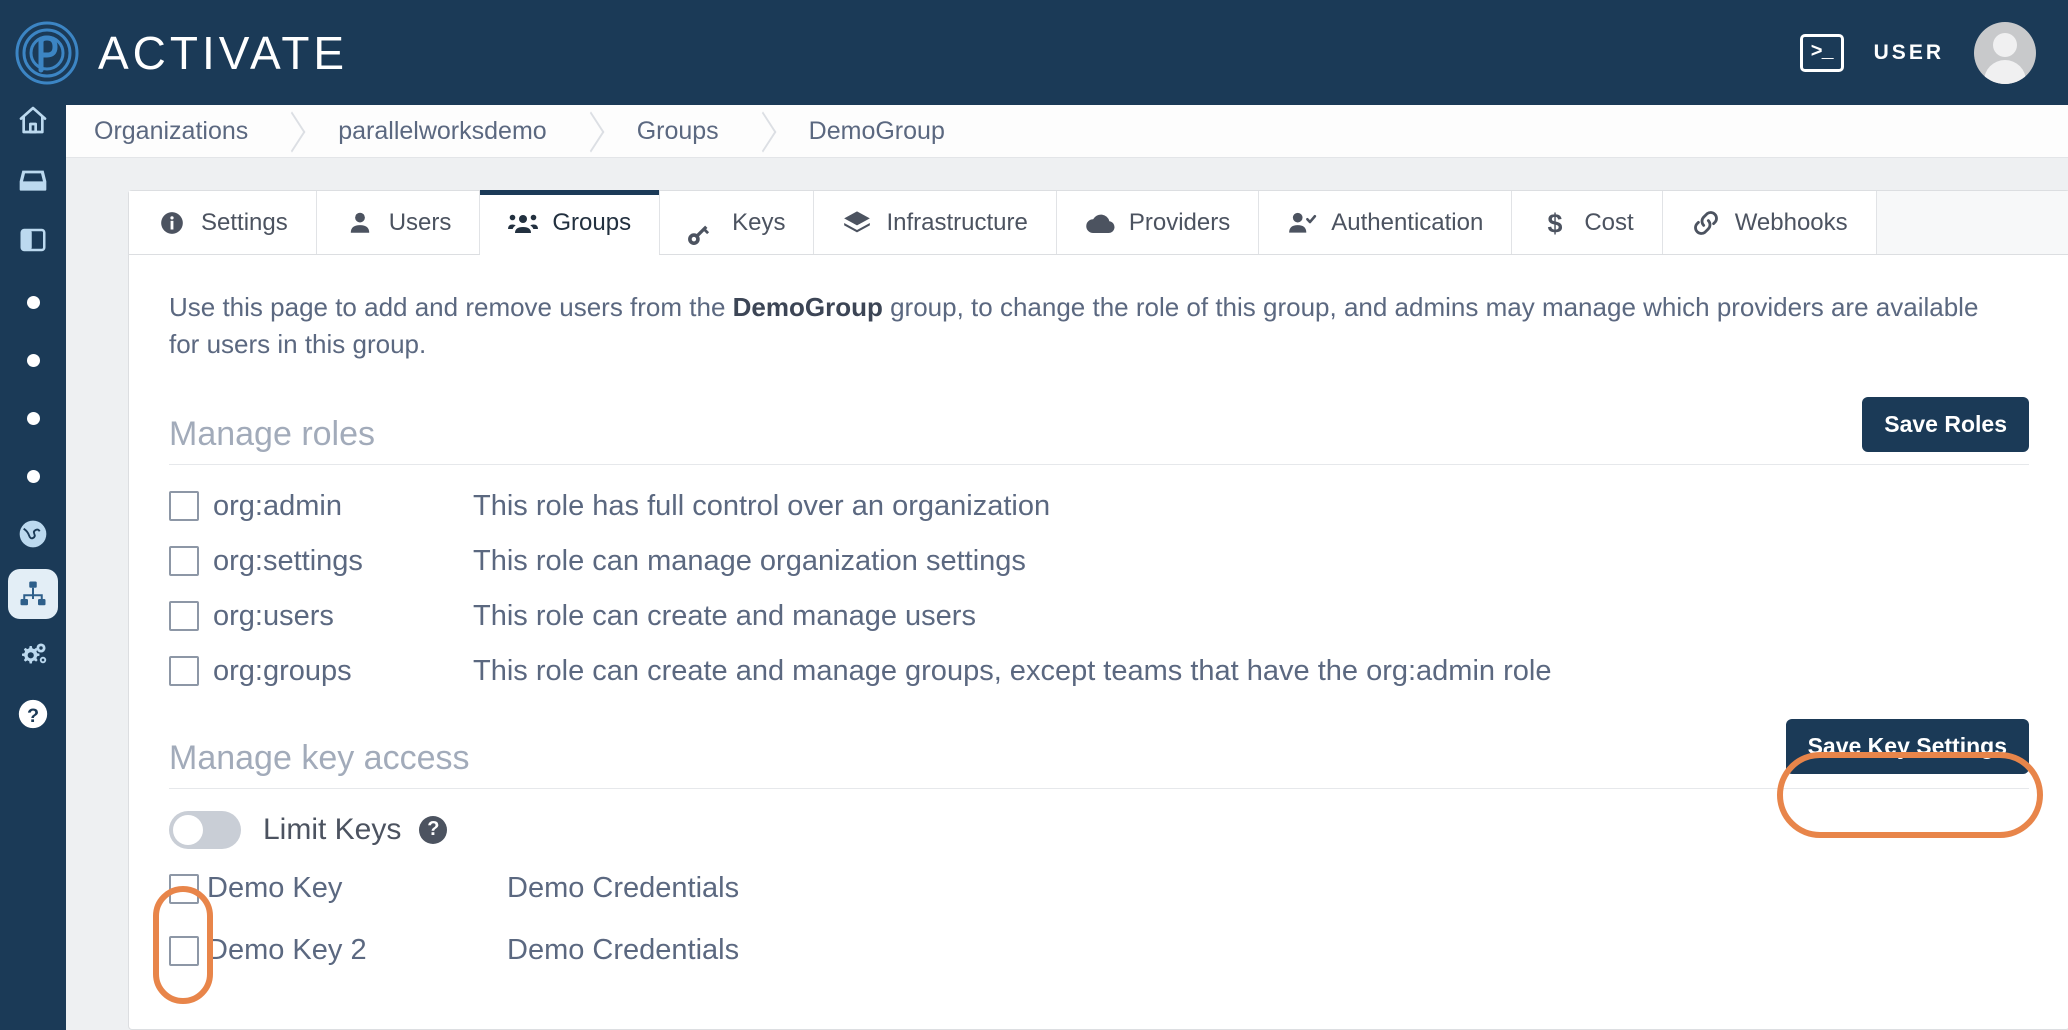 The image size is (2068, 1030). Describe the element at coordinates (1706, 223) in the screenshot. I see `link-icon` at that location.